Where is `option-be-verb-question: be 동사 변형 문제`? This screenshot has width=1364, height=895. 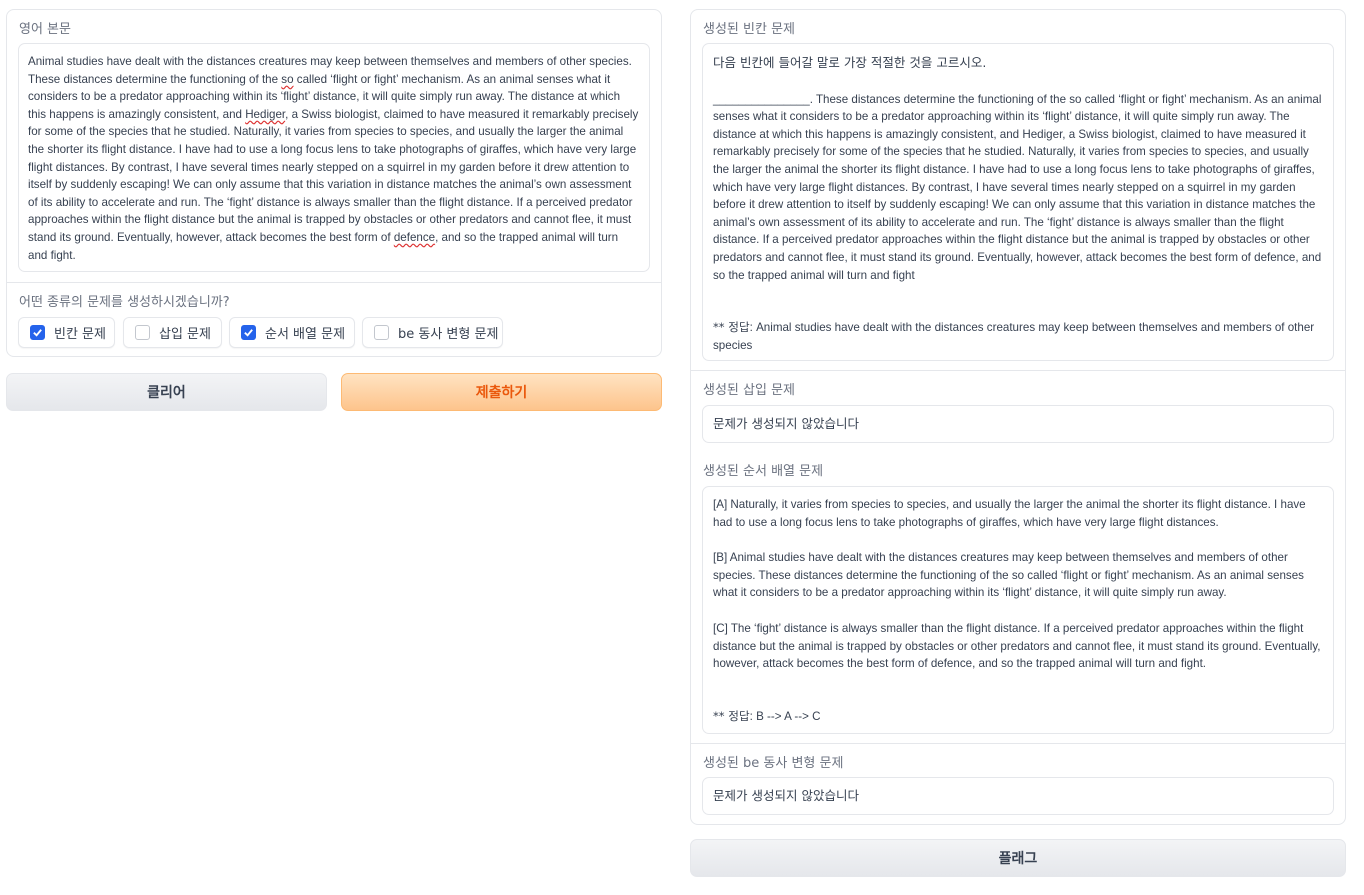
option-be-verb-question: be 동사 변형 문제 is located at coordinates (432, 332).